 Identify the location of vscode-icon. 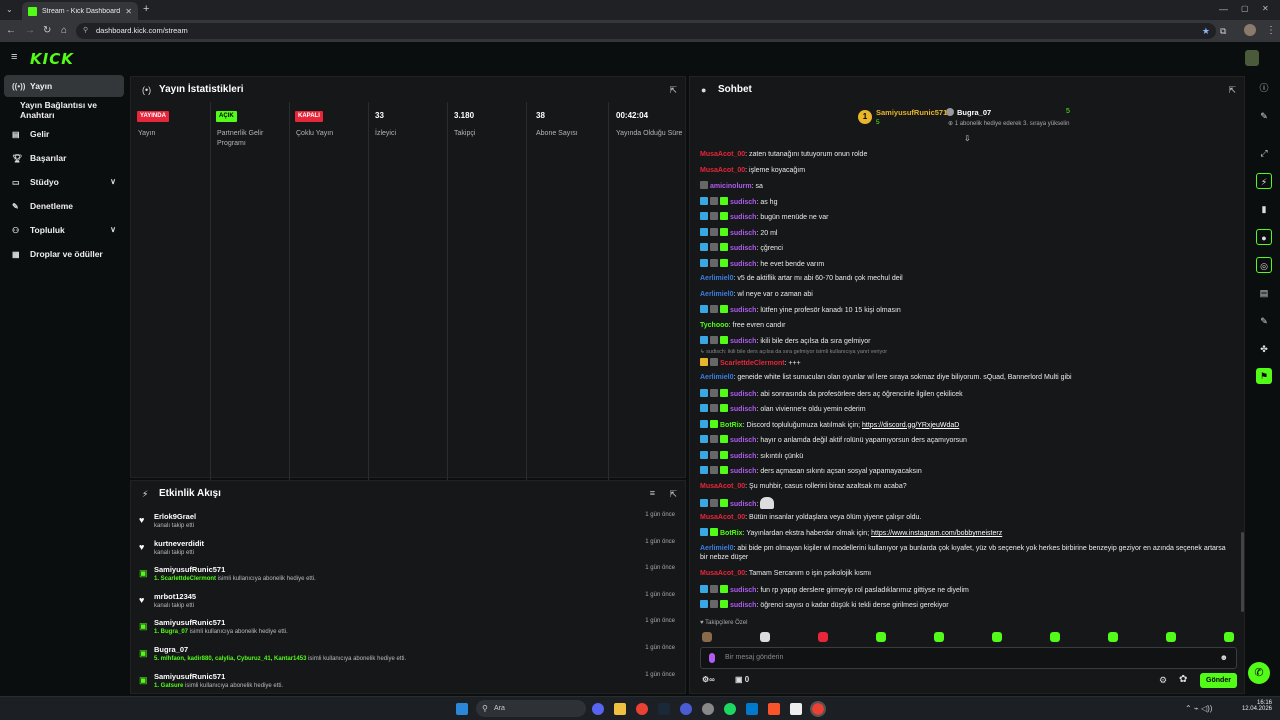
(752, 709).